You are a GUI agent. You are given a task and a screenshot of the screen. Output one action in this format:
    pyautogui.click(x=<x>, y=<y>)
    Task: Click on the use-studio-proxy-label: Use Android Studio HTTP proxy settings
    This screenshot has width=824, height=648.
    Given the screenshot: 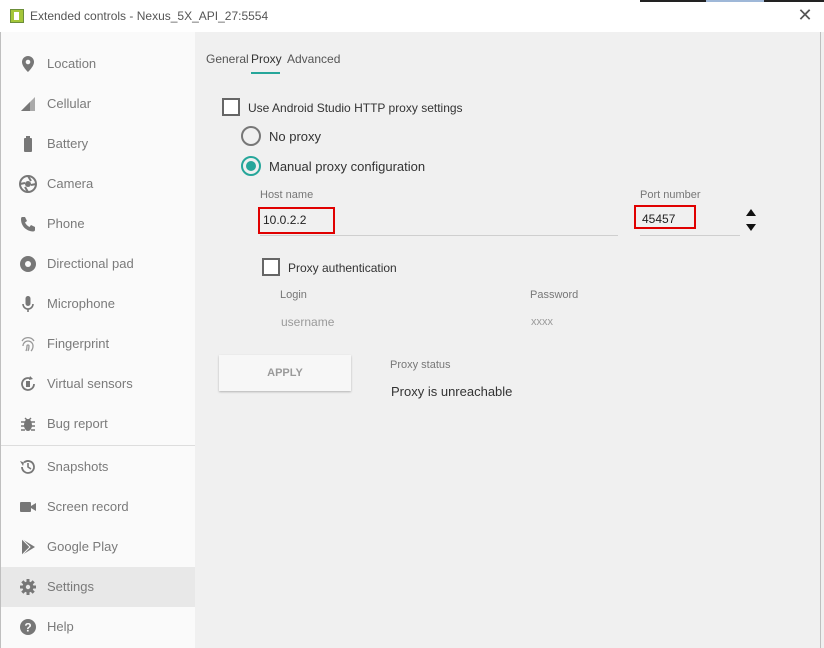 What is the action you would take?
    pyautogui.click(x=355, y=108)
    